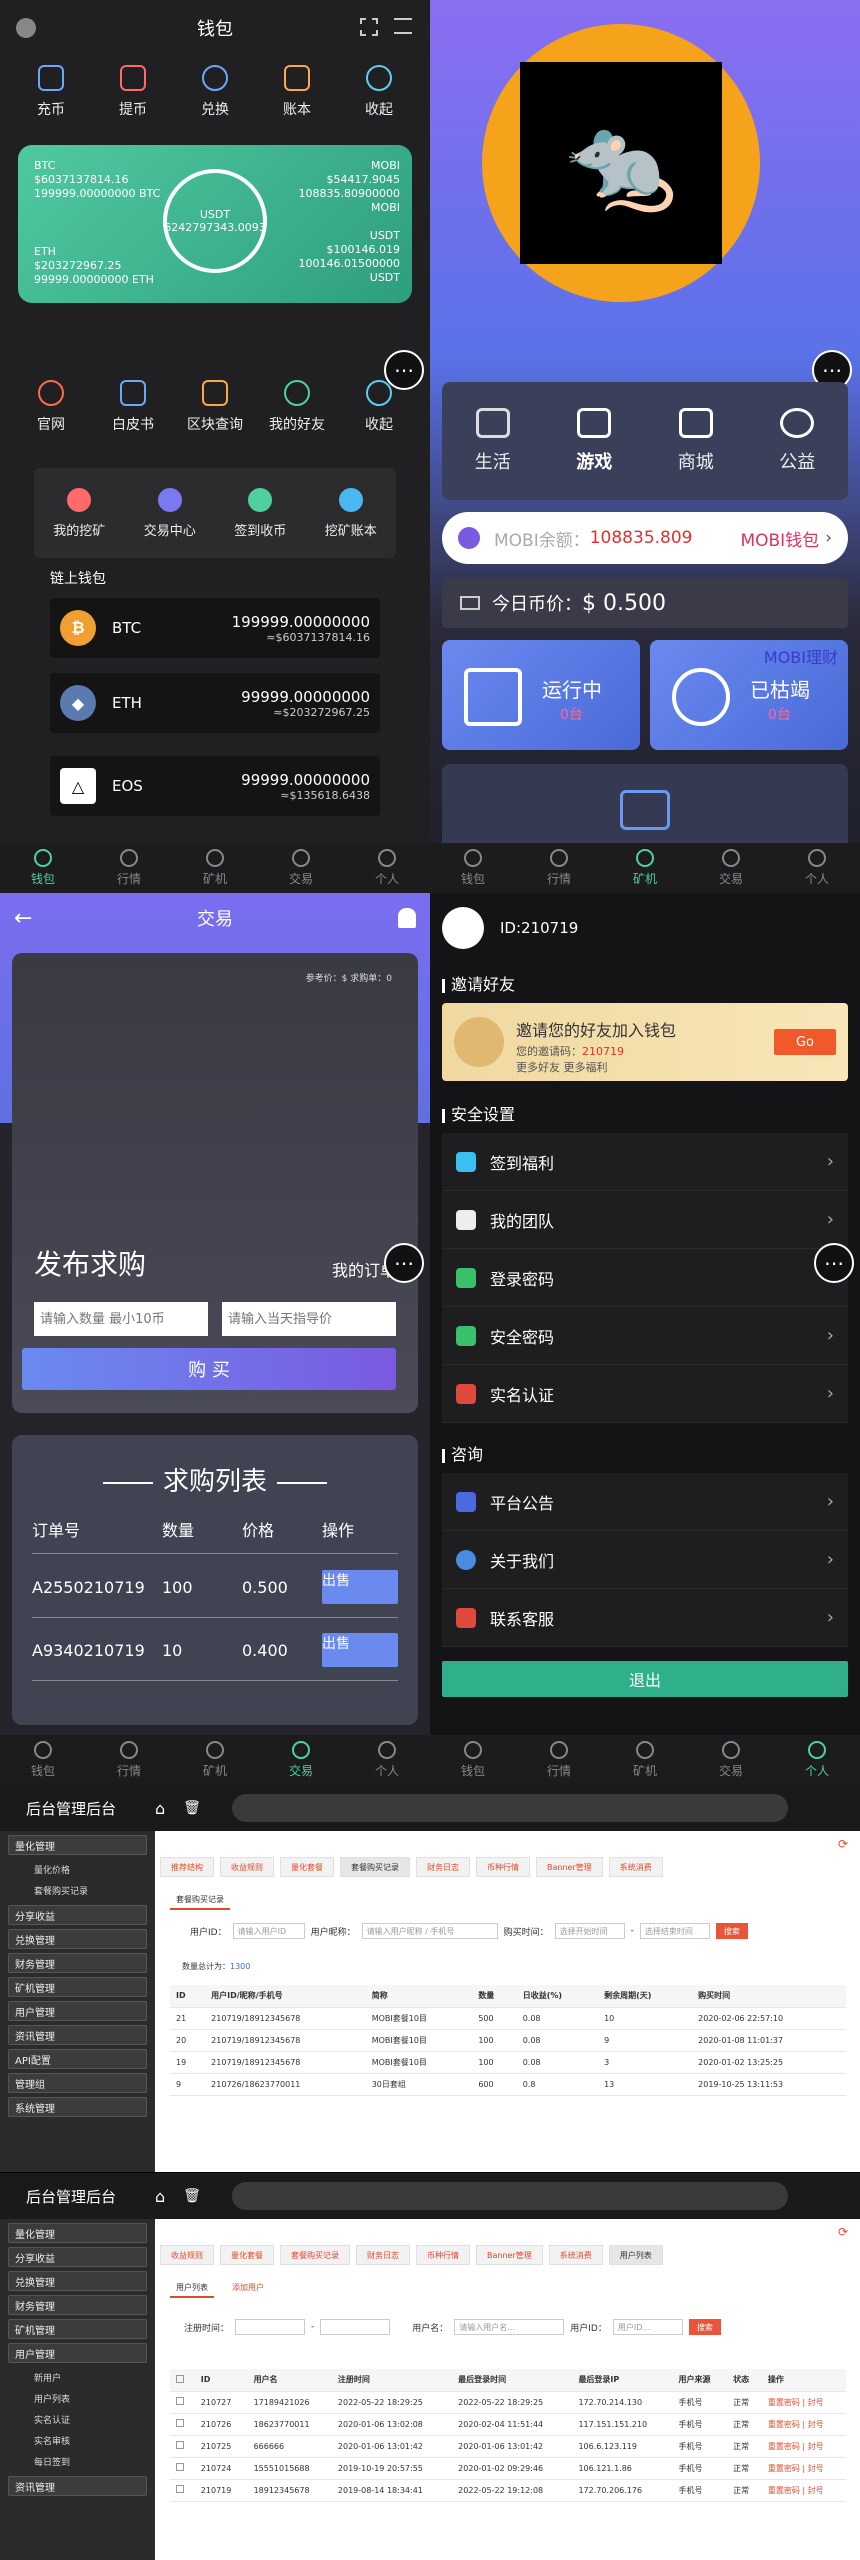 The height and width of the screenshot is (2560, 860). What do you see at coordinates (351, 513) in the screenshot?
I see `mining-ledger-button: 挖矿账本` at bounding box center [351, 513].